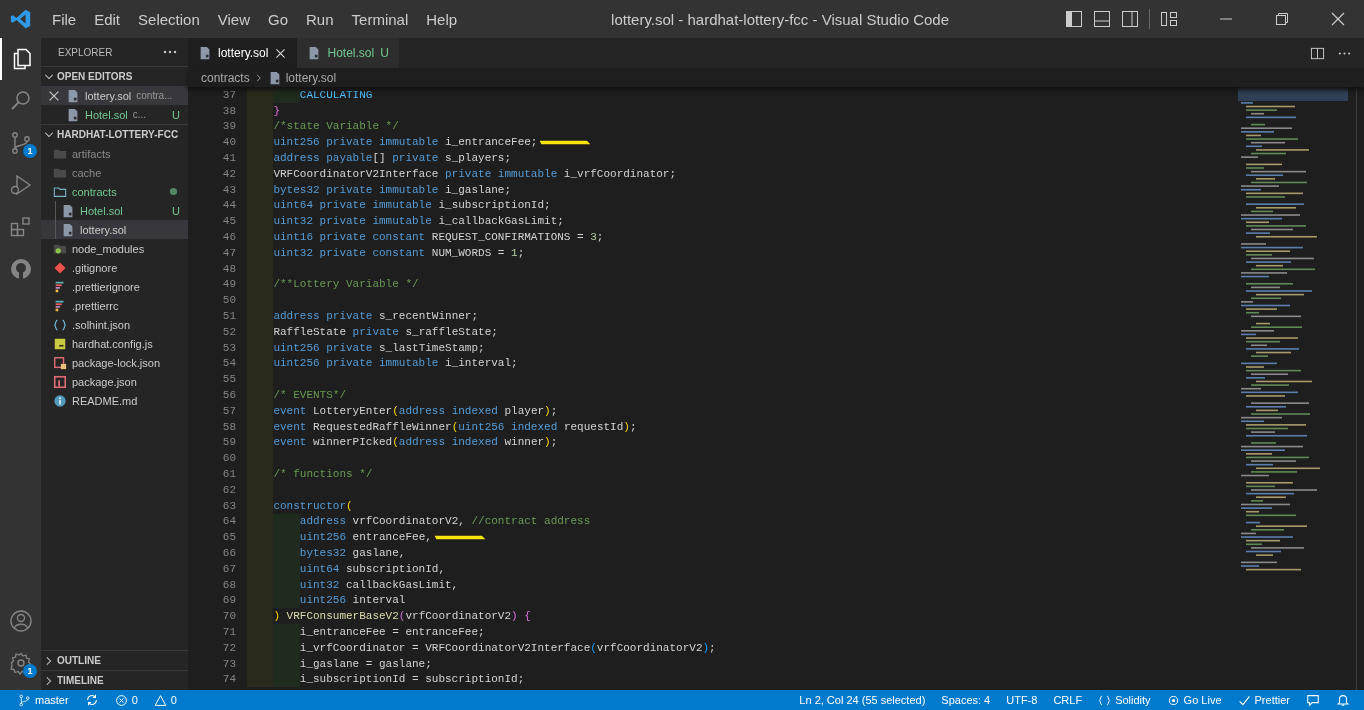 The height and width of the screenshot is (710, 1364). What do you see at coordinates (380, 19) in the screenshot?
I see `menu-item: Terminal` at bounding box center [380, 19].